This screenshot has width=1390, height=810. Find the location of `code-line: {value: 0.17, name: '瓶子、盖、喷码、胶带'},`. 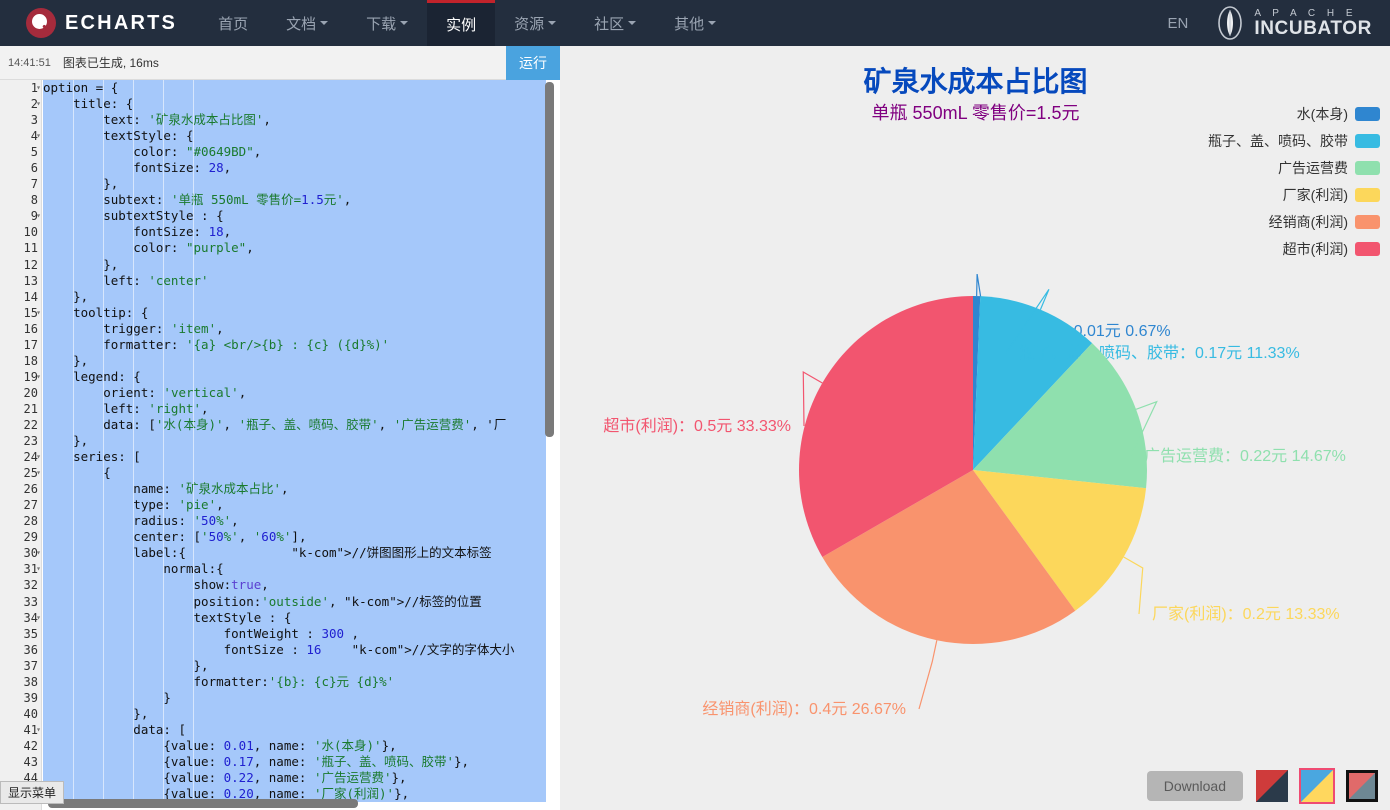

code-line: {value: 0.17, name: '瓶子、盖、喷码、胶带'}, is located at coordinates (294, 762).